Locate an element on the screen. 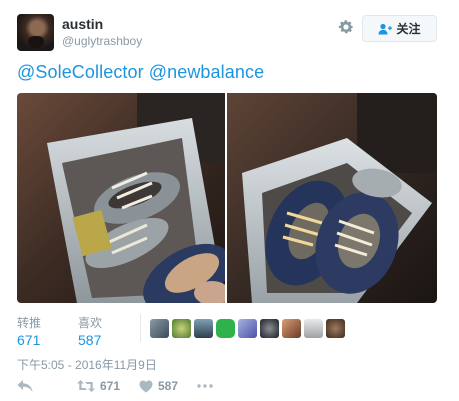  avatar is located at coordinates (35, 32).